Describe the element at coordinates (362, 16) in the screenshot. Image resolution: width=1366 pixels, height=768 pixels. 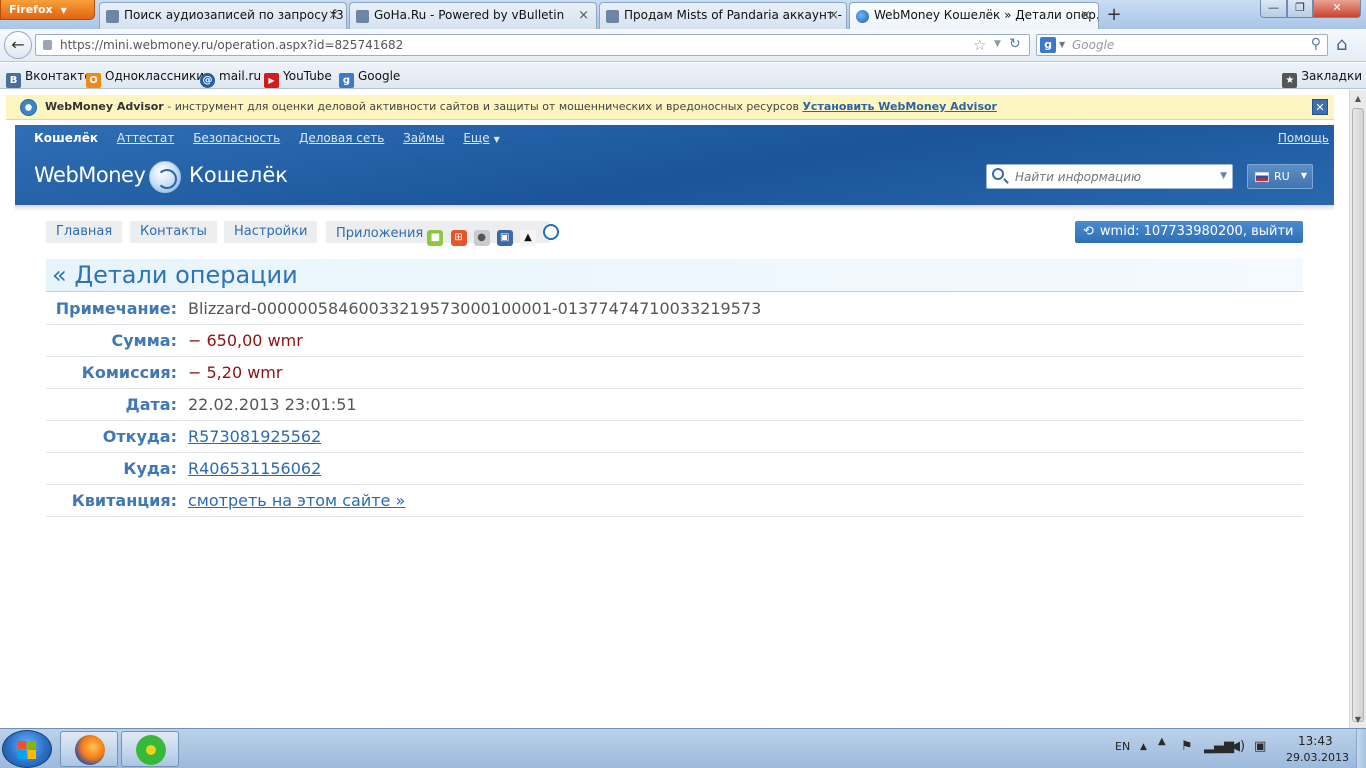
I see `page-icon` at that location.